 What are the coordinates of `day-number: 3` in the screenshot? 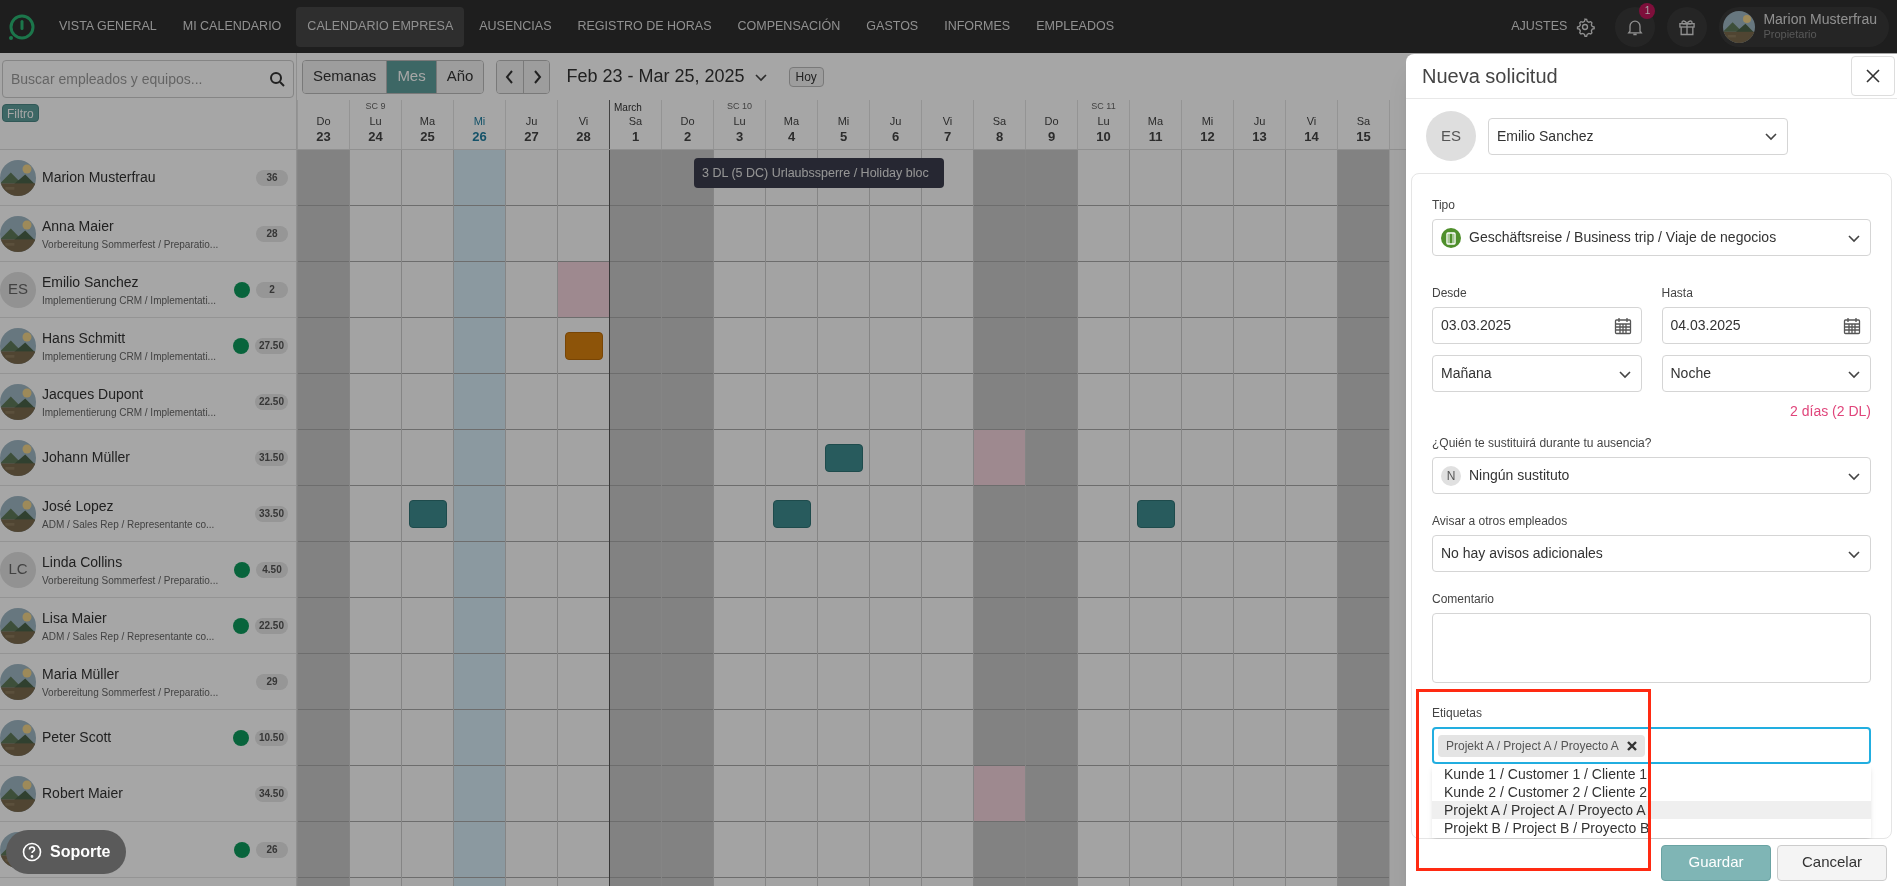 It's located at (739, 136).